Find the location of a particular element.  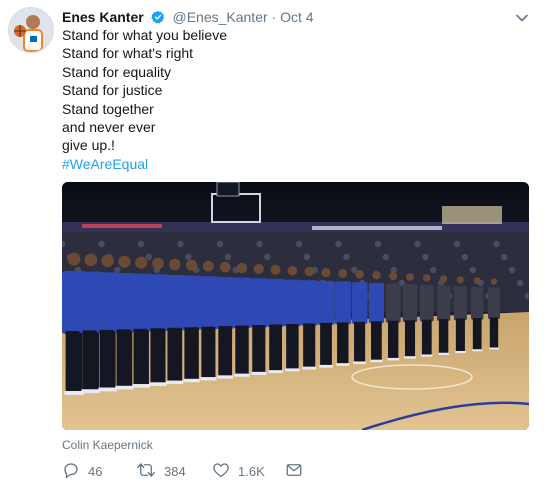

tweet-line: Stand for justice is located at coordinates (112, 90).